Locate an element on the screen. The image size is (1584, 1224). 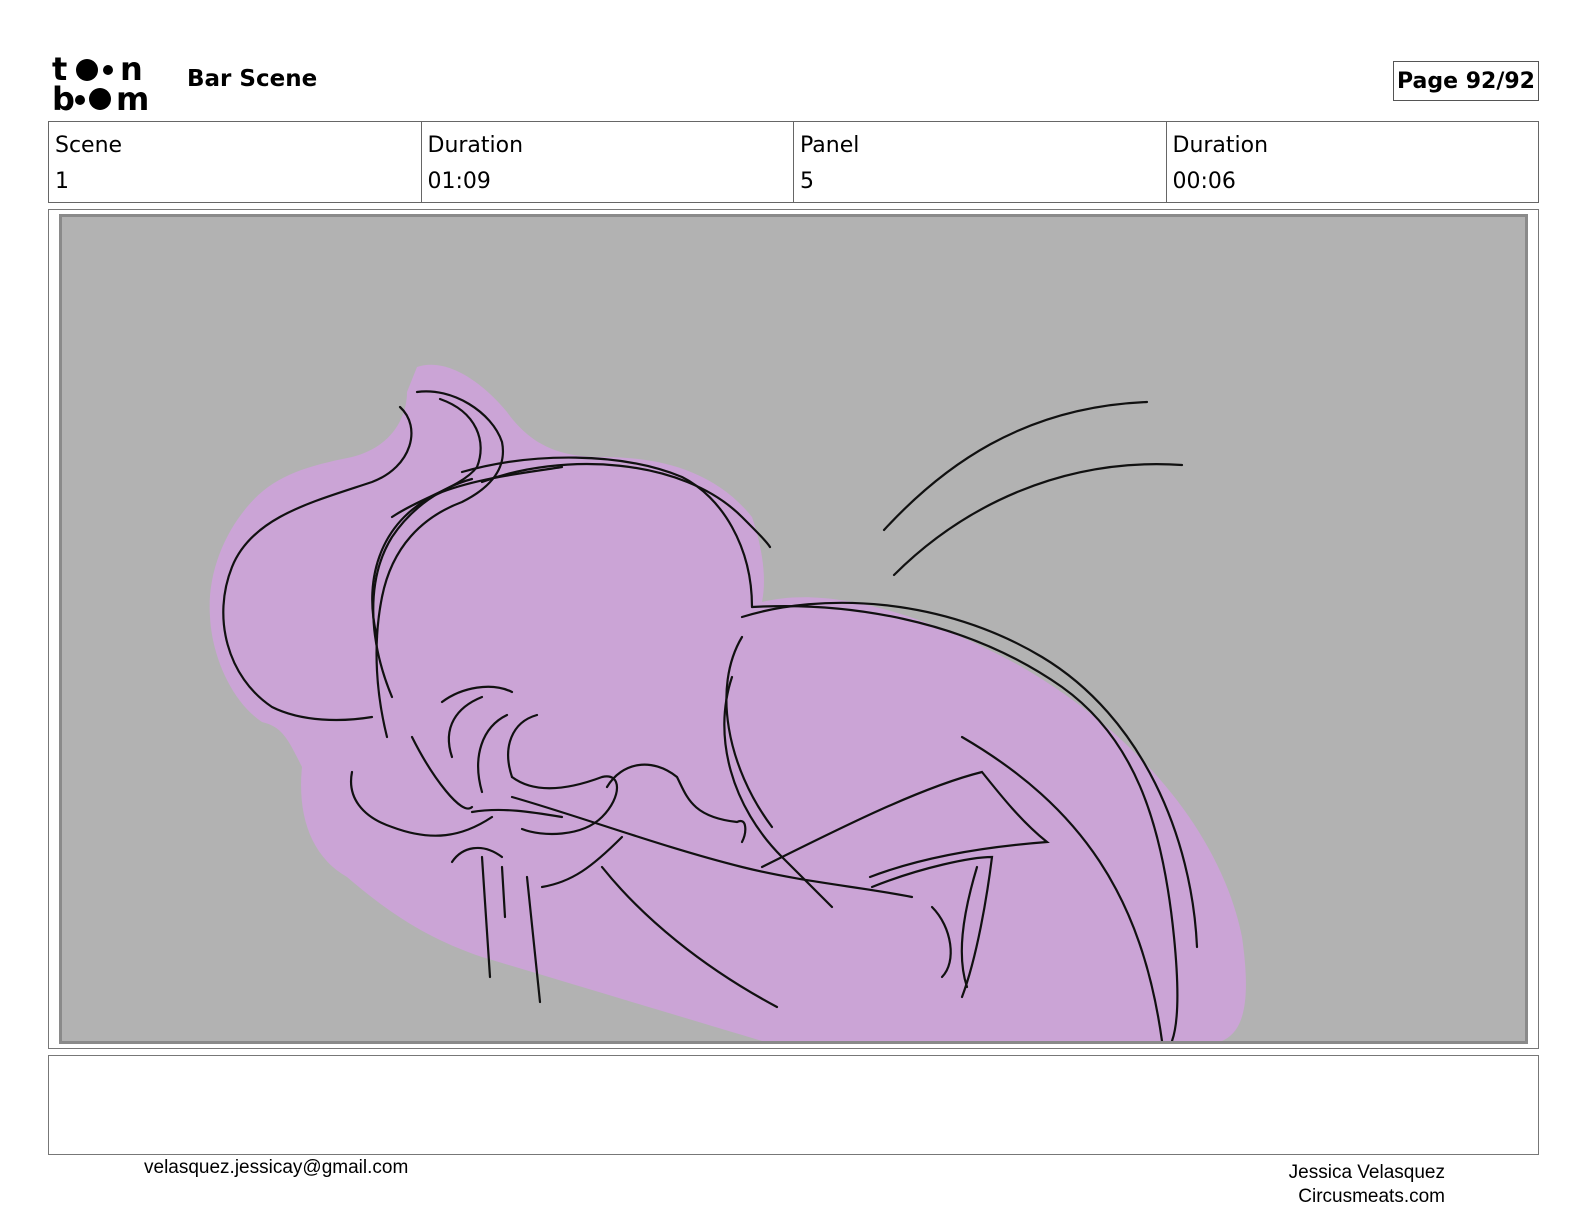
svg-text: m is located at coordinates (132, 96).